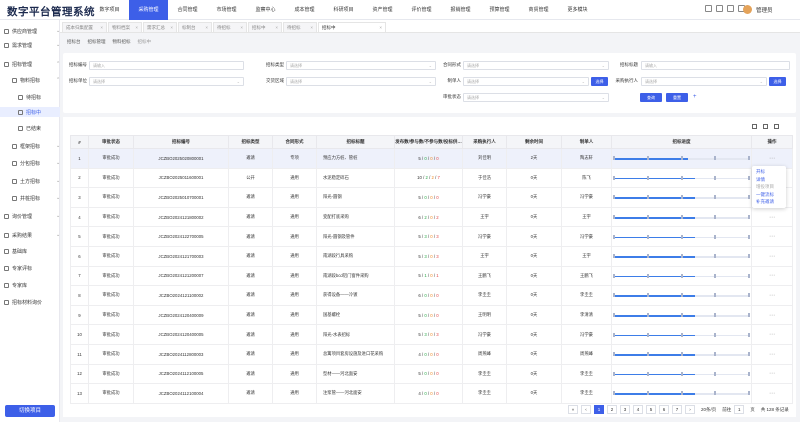 This screenshot has width=800, height=422. I want to click on filter-input-6: 请选择 ⌄, so click(526, 81).